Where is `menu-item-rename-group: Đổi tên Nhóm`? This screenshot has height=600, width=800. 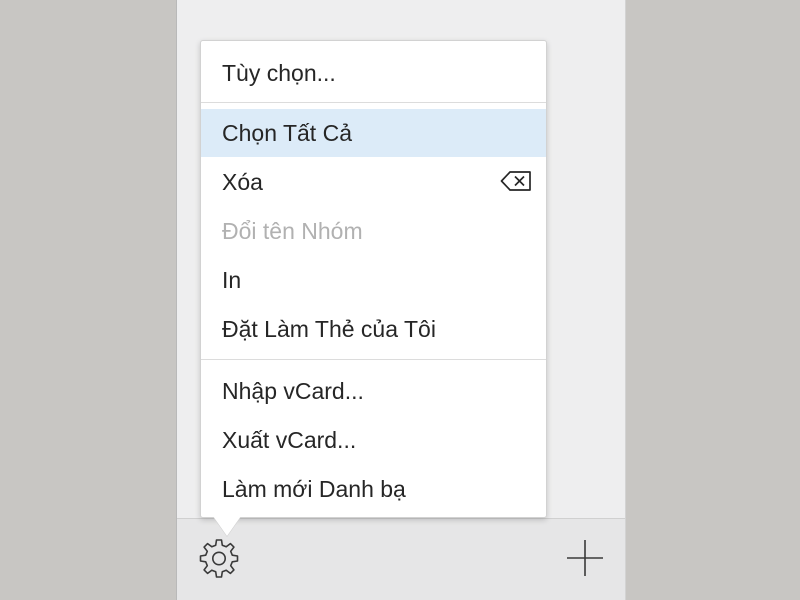 menu-item-rename-group: Đổi tên Nhóm is located at coordinates (373, 231).